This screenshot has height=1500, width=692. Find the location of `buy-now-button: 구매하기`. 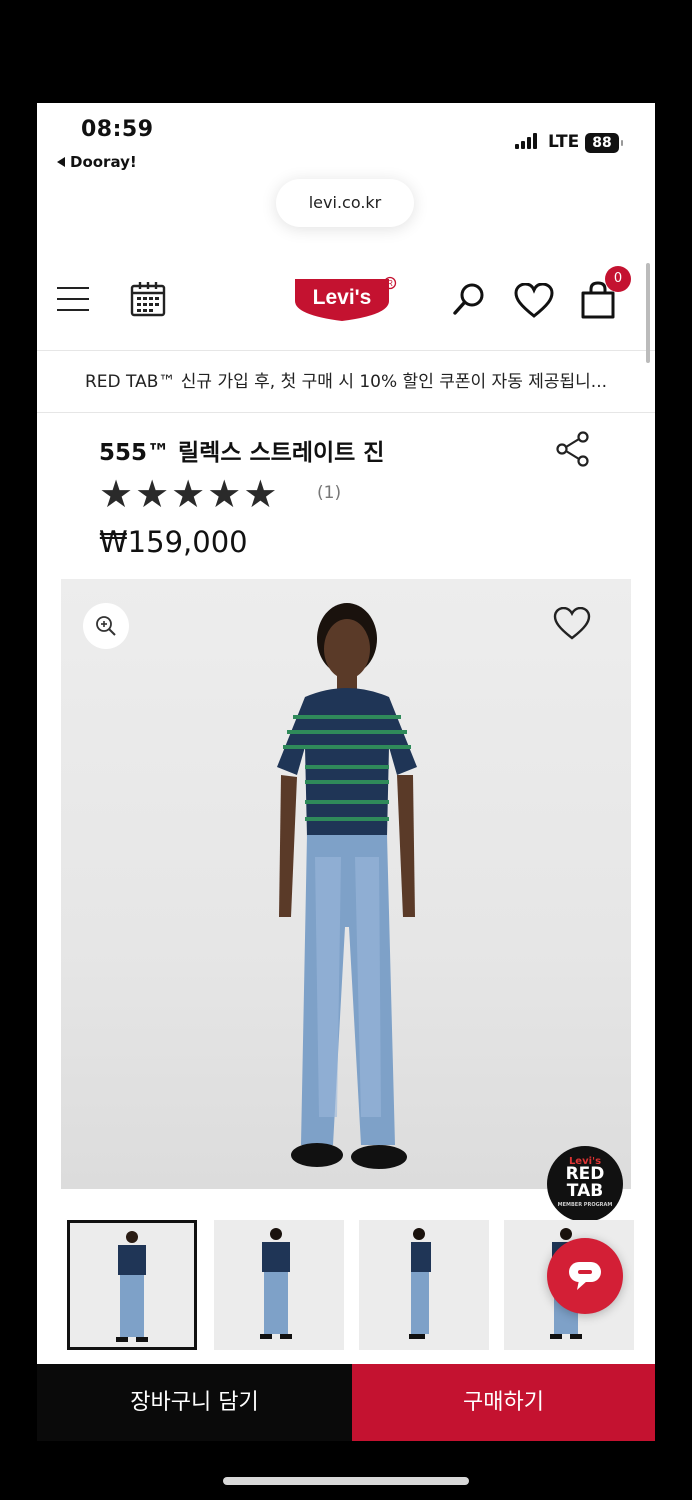

buy-now-button: 구매하기 is located at coordinates (503, 1402).